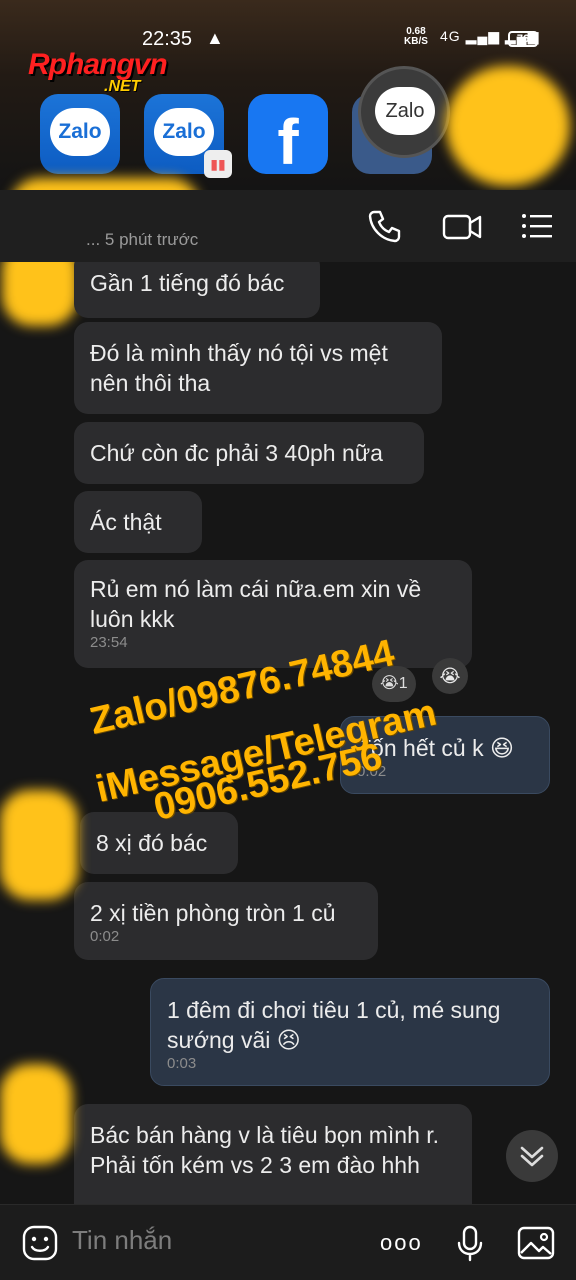 The width and height of the screenshot is (576, 1280). Describe the element at coordinates (218, 164) in the screenshot. I see `dual-app-badge-icon: ▮▮` at that location.